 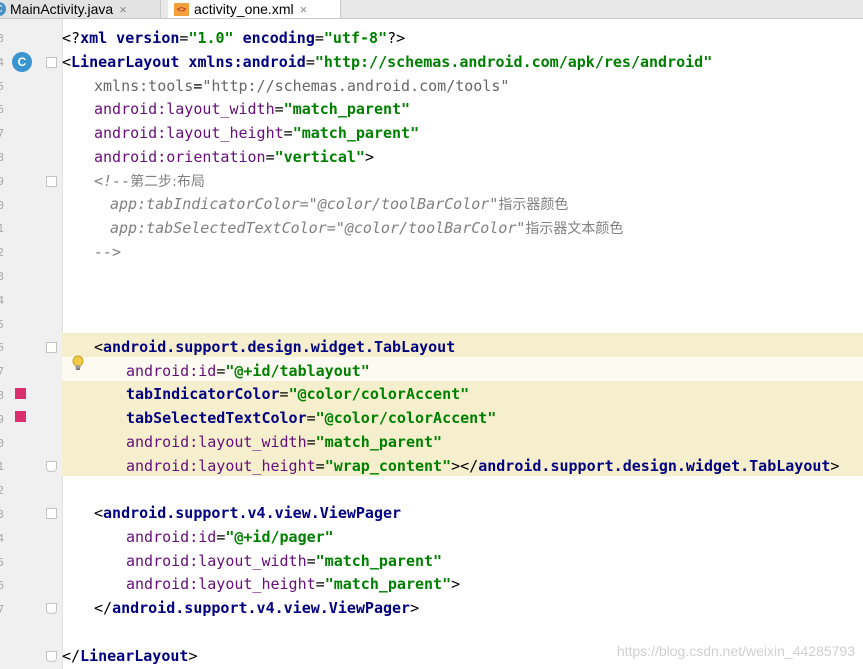 What do you see at coordinates (256, 133) in the screenshot?
I see `code-line: android:layout_height="match_parent"` at bounding box center [256, 133].